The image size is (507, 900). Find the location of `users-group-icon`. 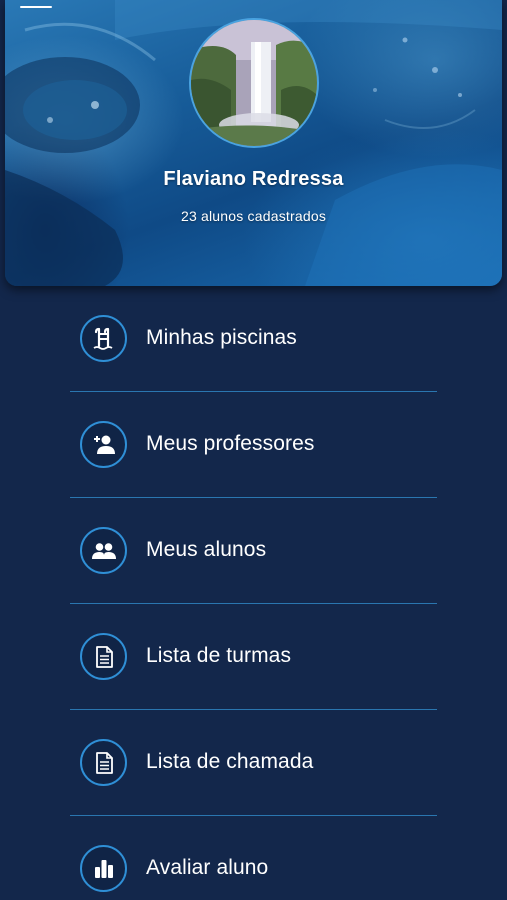

users-group-icon is located at coordinates (103, 550).